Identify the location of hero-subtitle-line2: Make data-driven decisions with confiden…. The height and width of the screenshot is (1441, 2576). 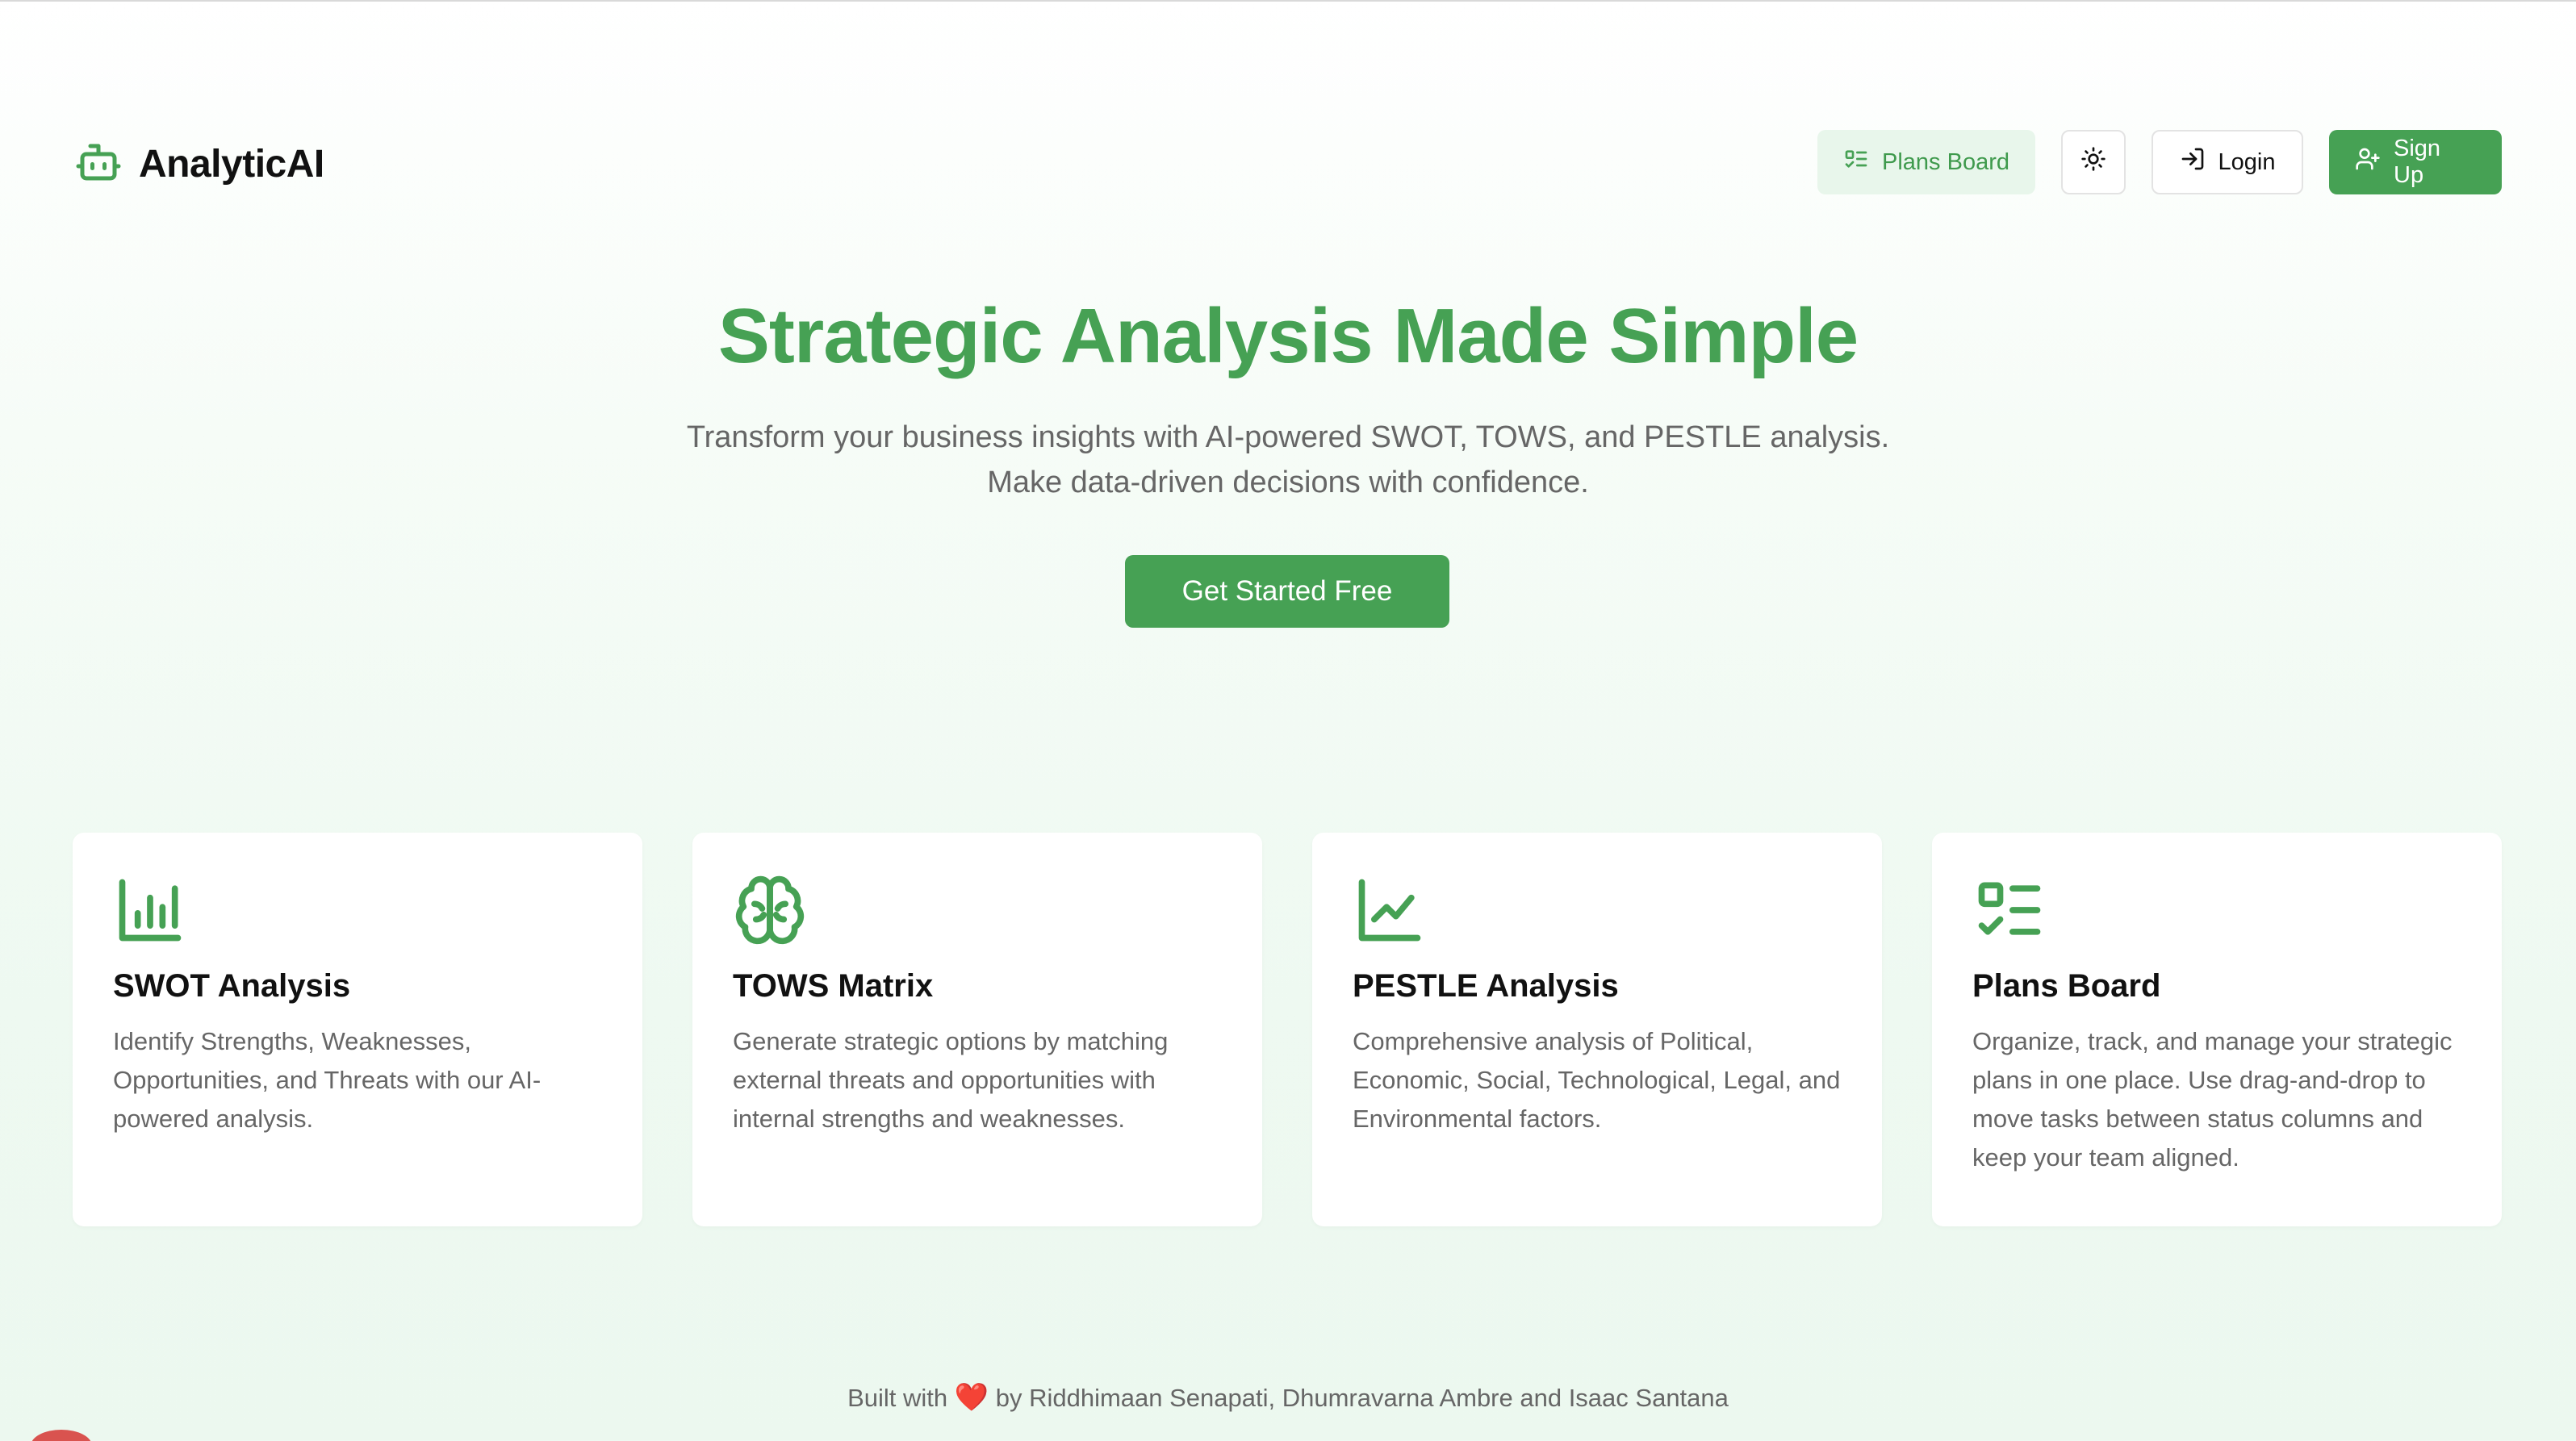
(1288, 483).